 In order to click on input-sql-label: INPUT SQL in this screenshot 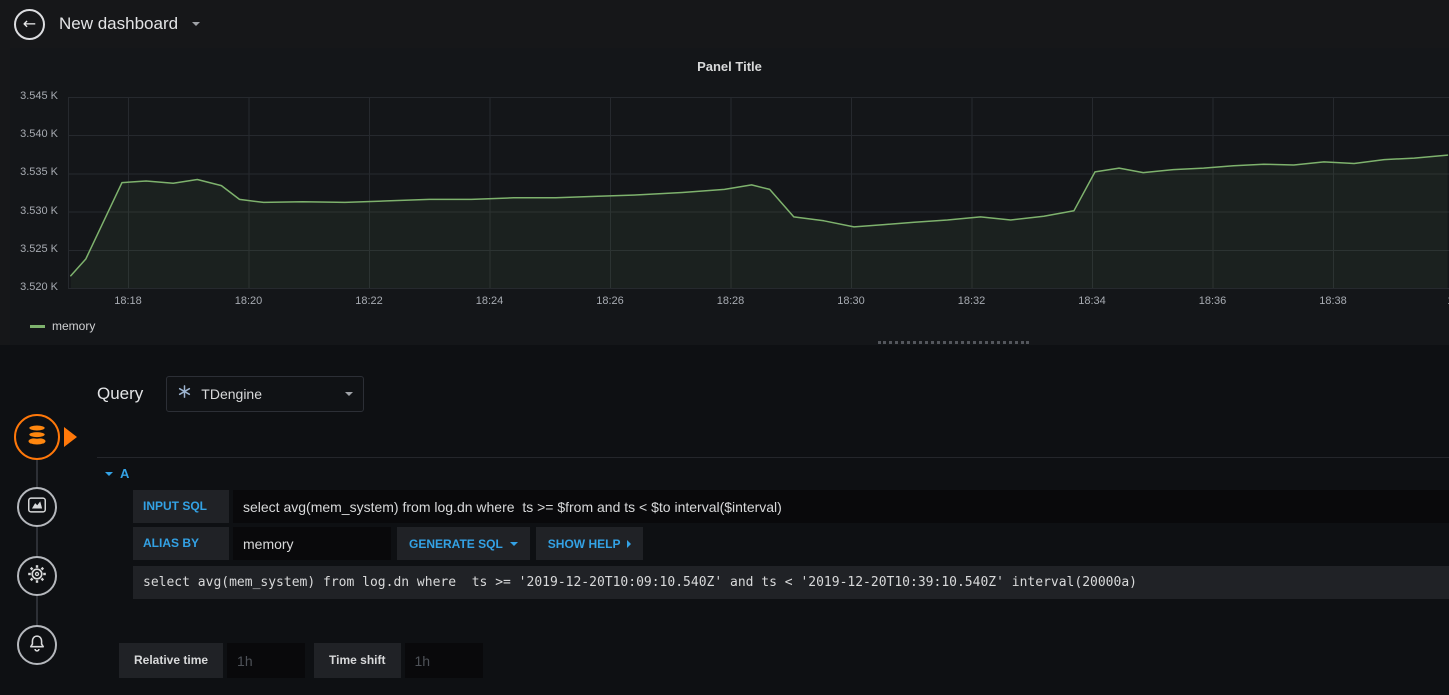, I will do `click(181, 506)`.